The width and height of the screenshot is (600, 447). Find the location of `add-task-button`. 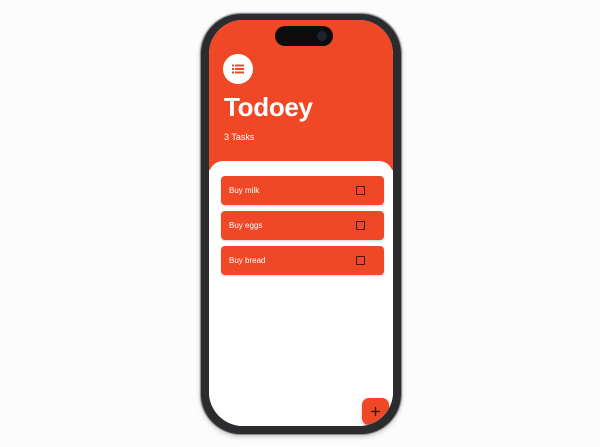

add-task-button is located at coordinates (375, 411).